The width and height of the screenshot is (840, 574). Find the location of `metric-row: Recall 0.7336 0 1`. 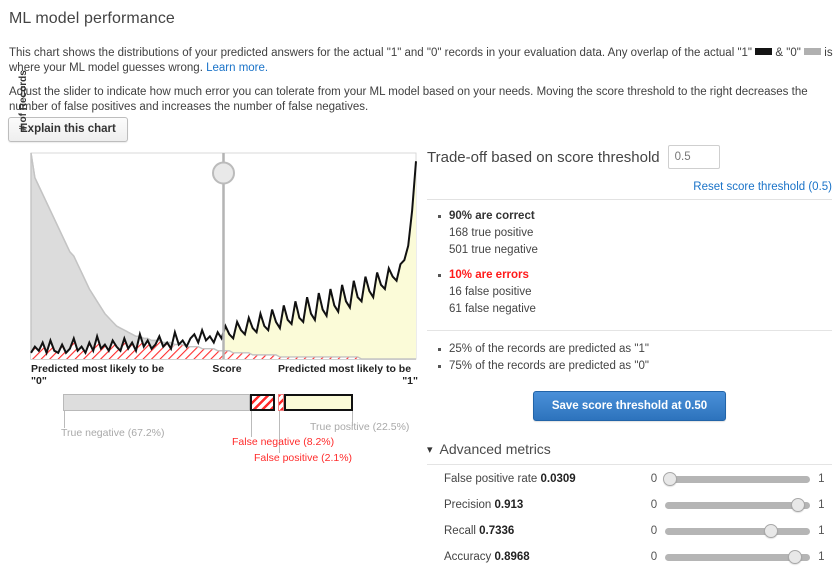

metric-row: Recall 0.7336 0 1 is located at coordinates (629, 531).